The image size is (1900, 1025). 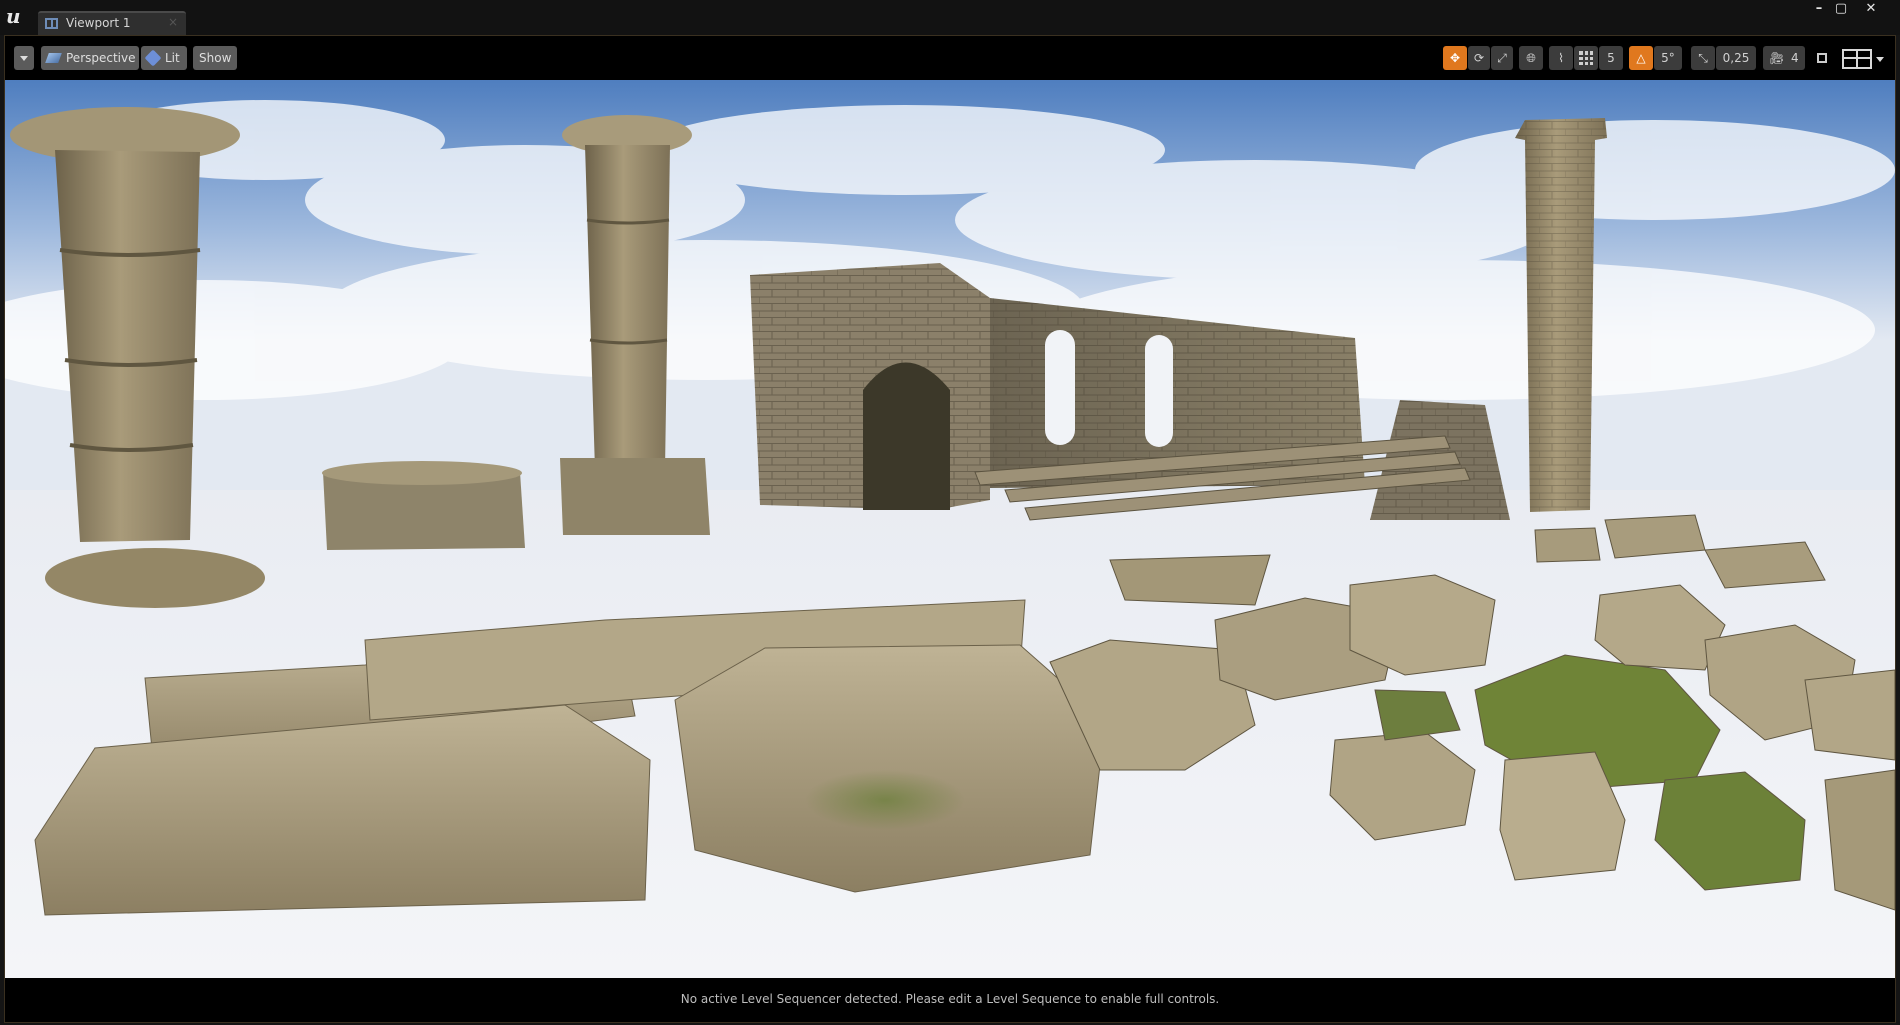 I want to click on lit-label: Lit, so click(x=172, y=58).